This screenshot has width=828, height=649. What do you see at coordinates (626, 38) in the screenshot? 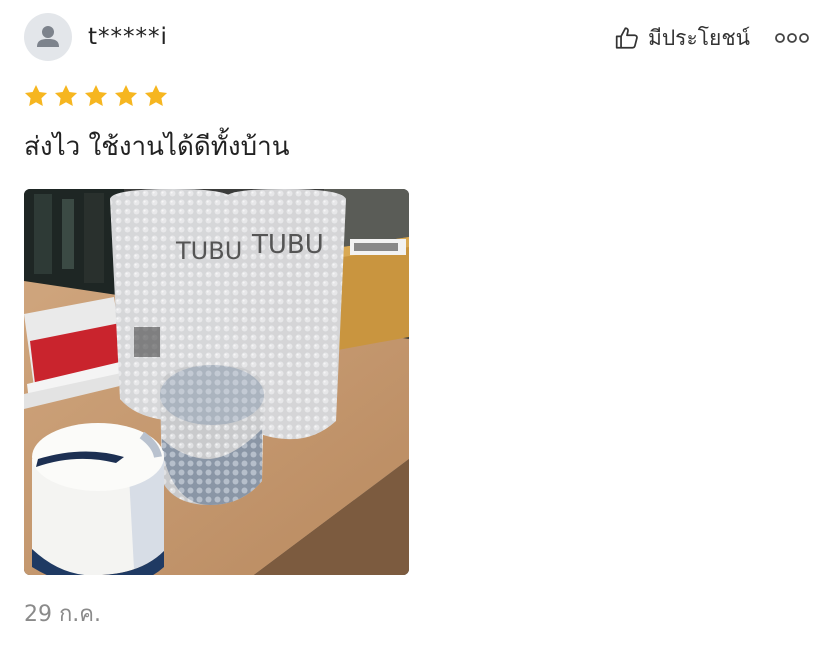
I see `thumbs-up-icon` at bounding box center [626, 38].